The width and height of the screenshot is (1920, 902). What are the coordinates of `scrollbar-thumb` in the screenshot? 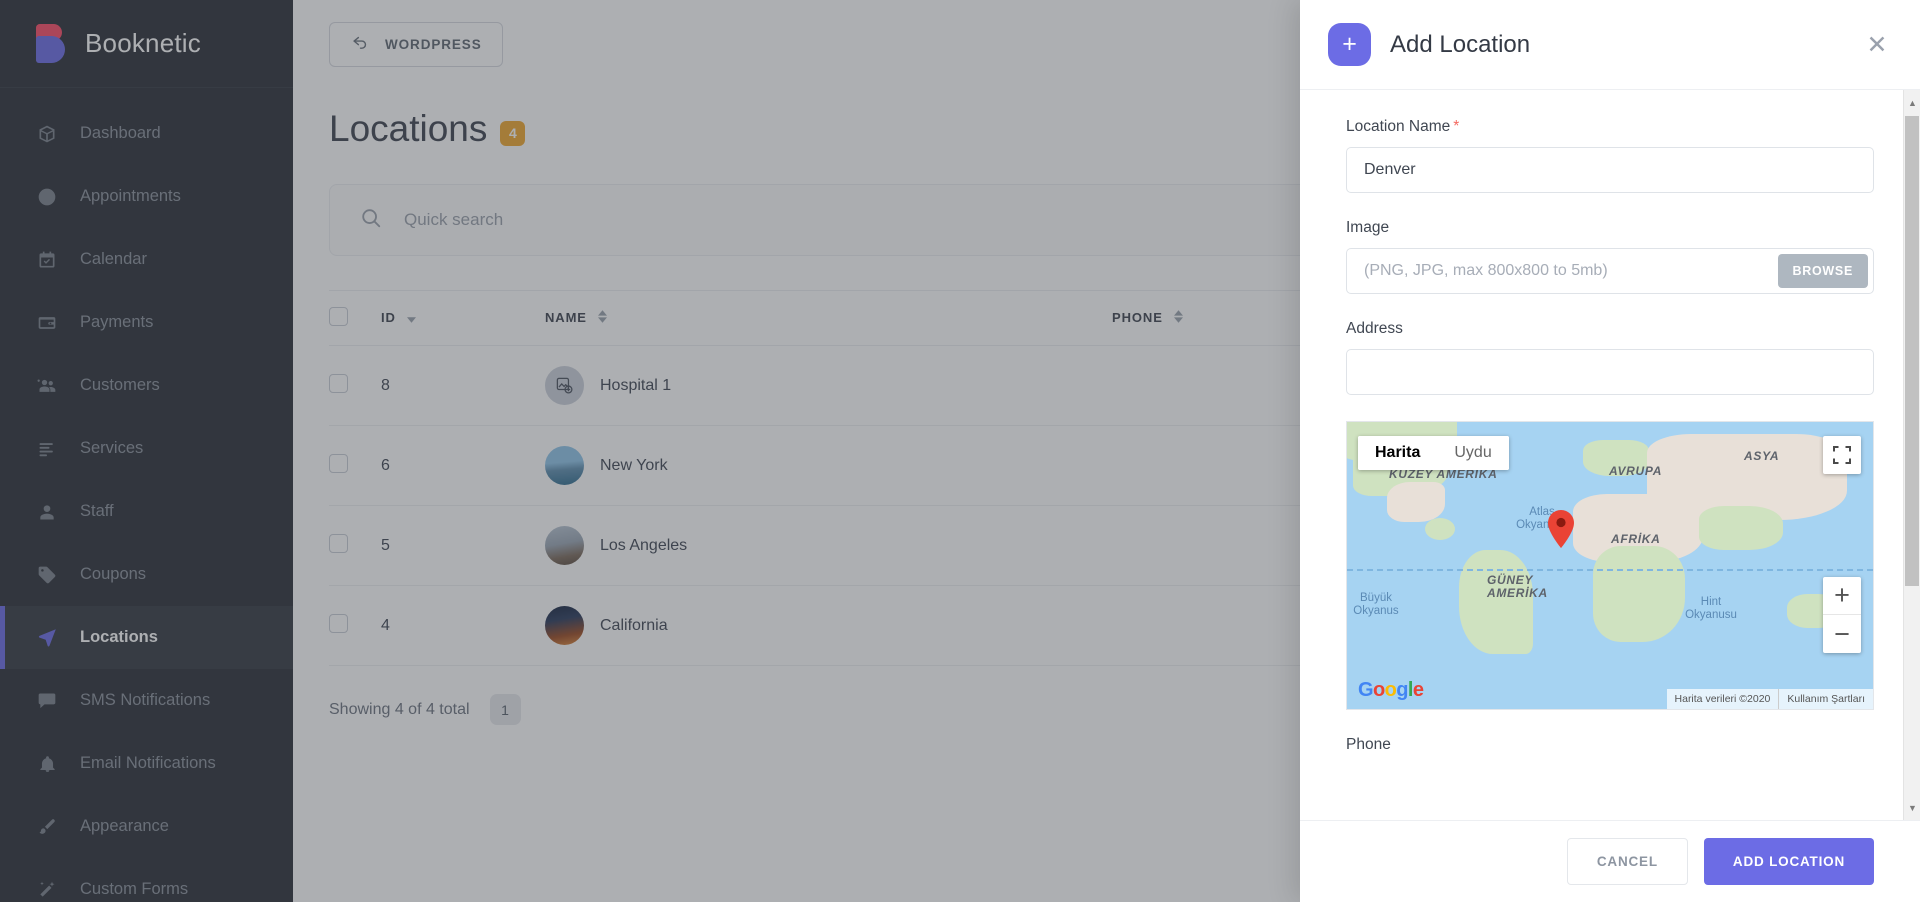 It's located at (1912, 351).